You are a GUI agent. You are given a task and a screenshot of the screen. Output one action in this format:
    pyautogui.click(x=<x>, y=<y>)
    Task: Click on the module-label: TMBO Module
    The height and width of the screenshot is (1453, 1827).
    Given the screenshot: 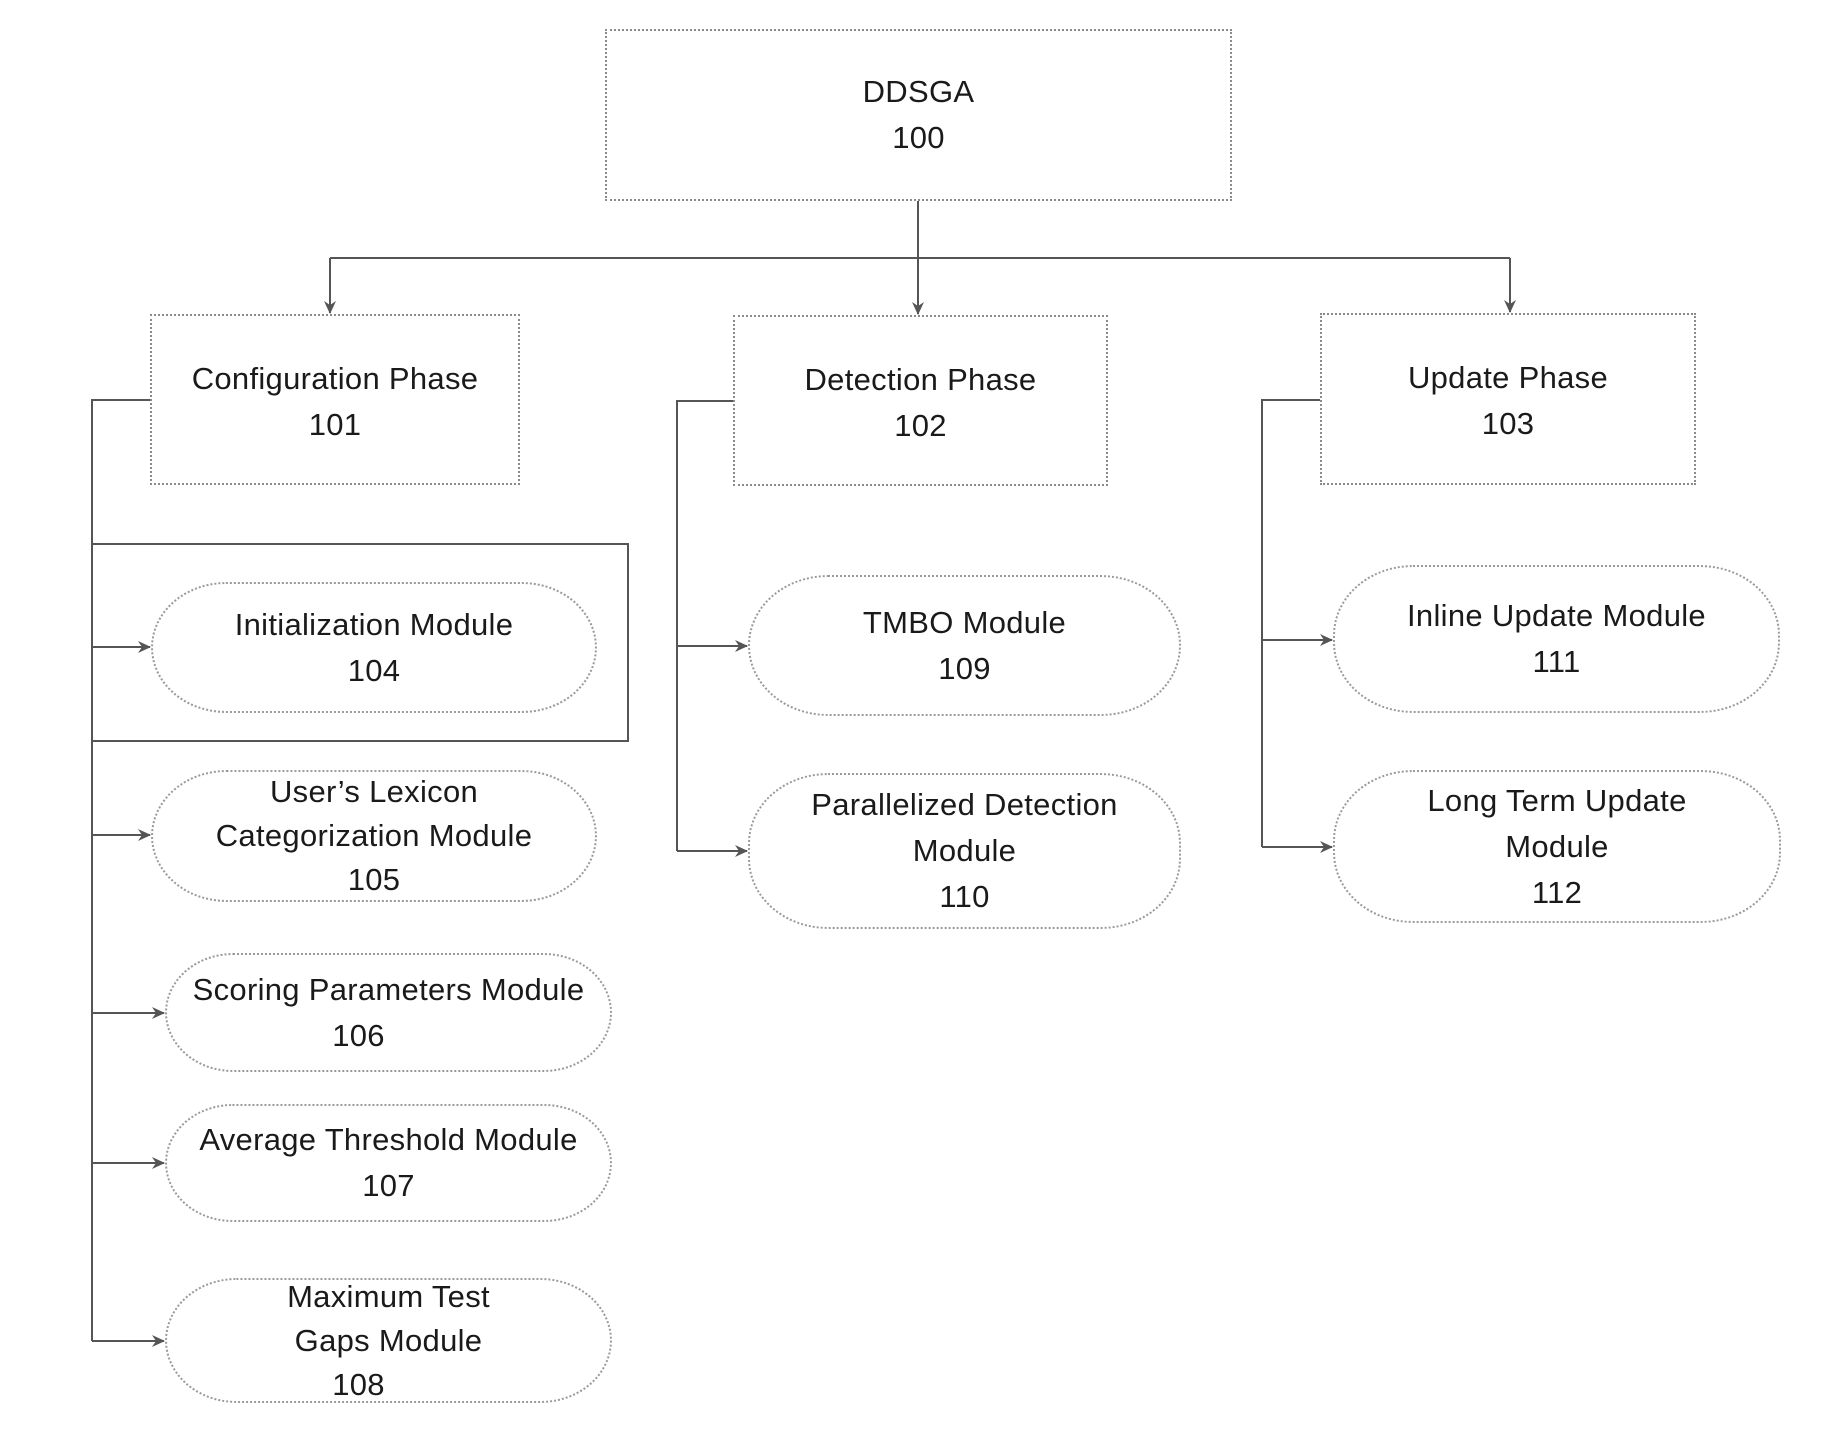 What is the action you would take?
    pyautogui.click(x=964, y=622)
    